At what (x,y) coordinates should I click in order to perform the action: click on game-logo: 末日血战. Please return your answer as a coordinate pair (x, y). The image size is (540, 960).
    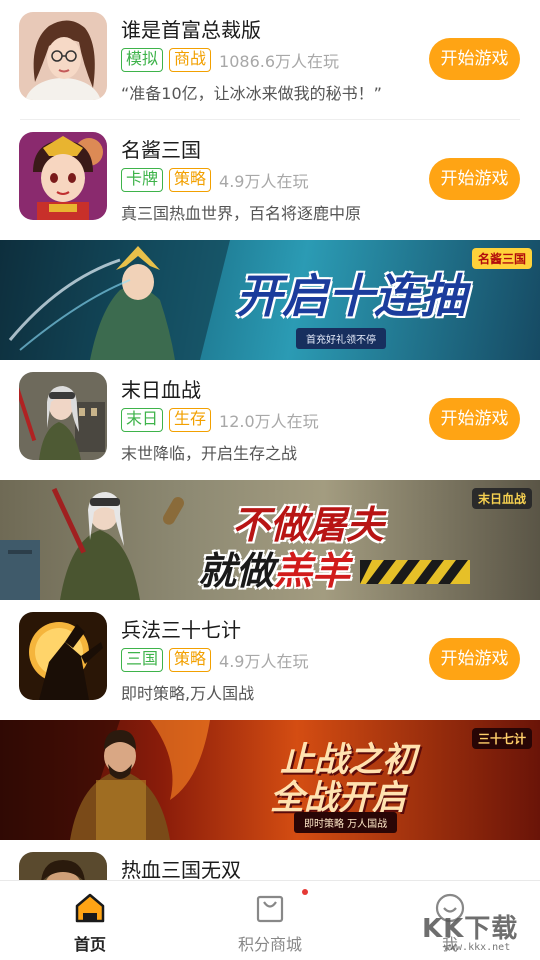
    Looking at the image, I should click on (501, 498).